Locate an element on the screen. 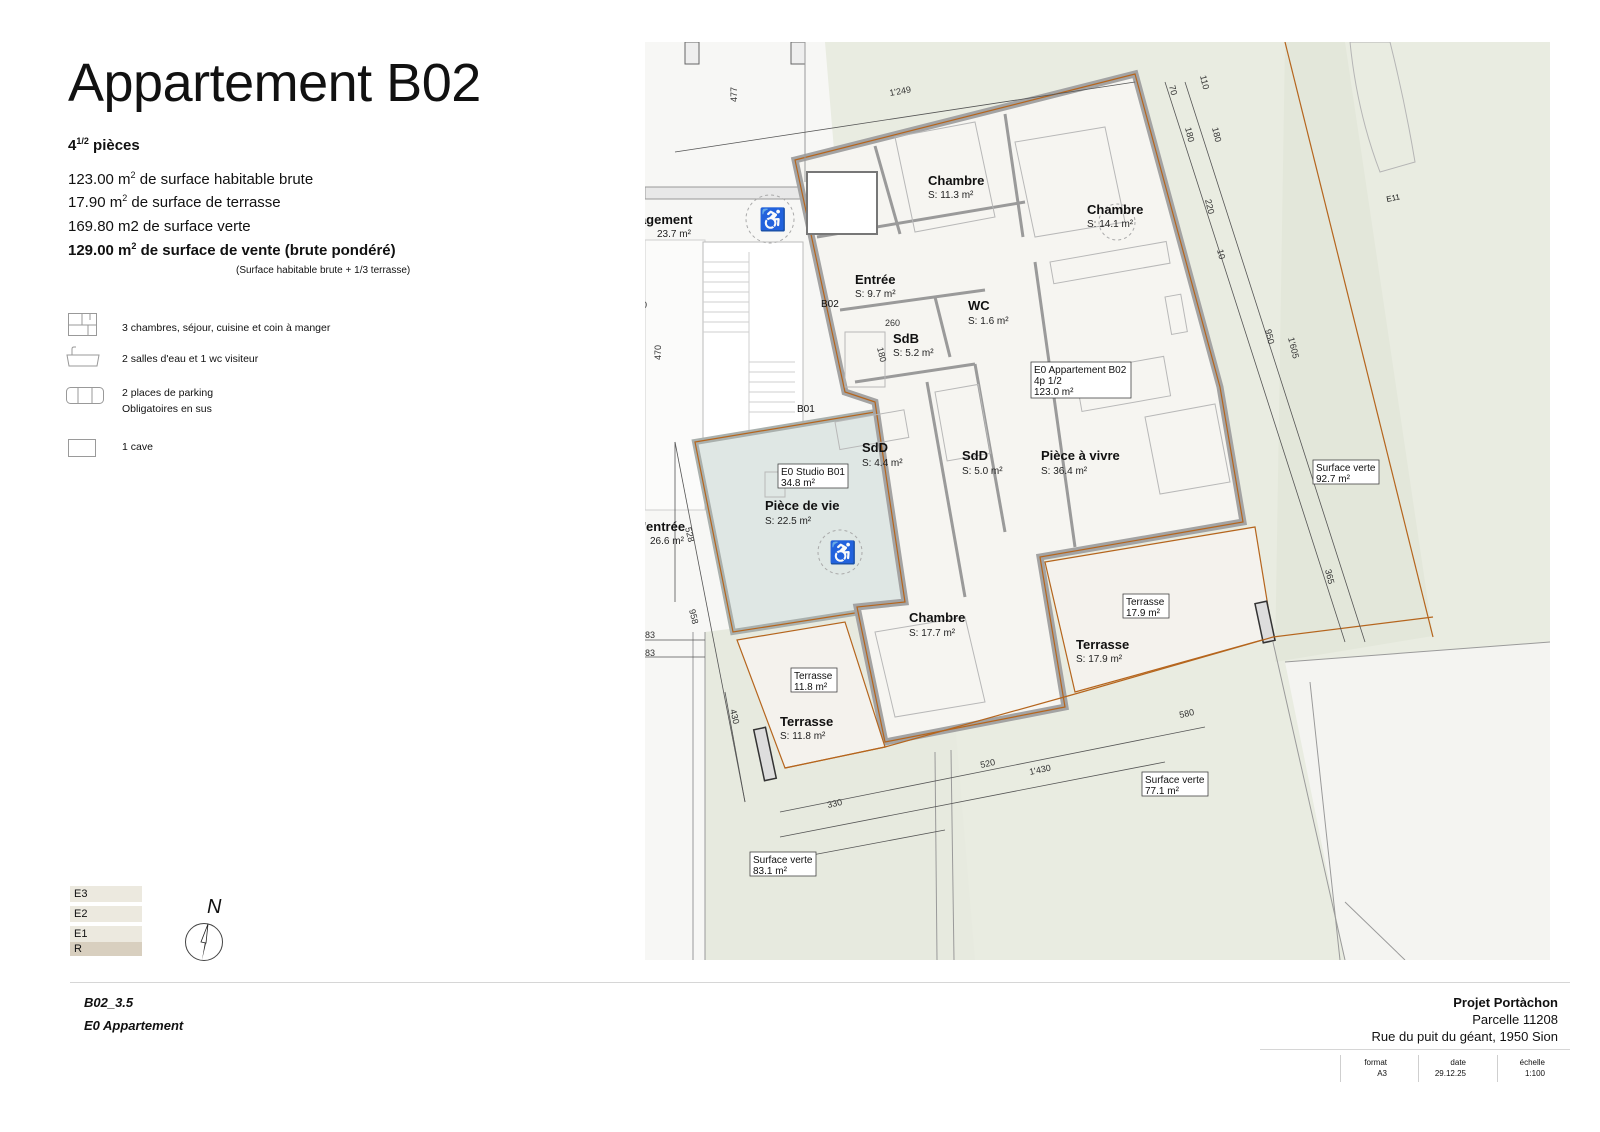 The width and height of the screenshot is (1600, 1132). room-count: 41/2 pièces is located at coordinates (104, 145).